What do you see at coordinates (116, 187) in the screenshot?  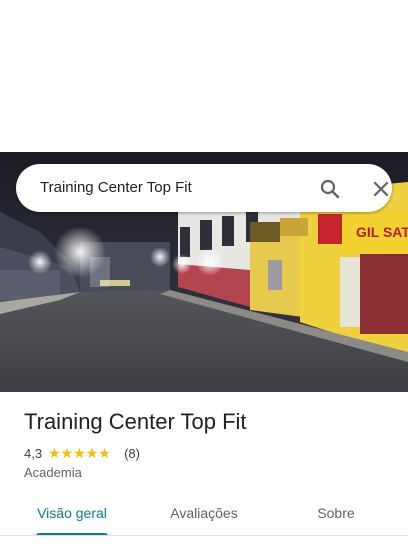 I see `search-input: Training Center Top Fit` at bounding box center [116, 187].